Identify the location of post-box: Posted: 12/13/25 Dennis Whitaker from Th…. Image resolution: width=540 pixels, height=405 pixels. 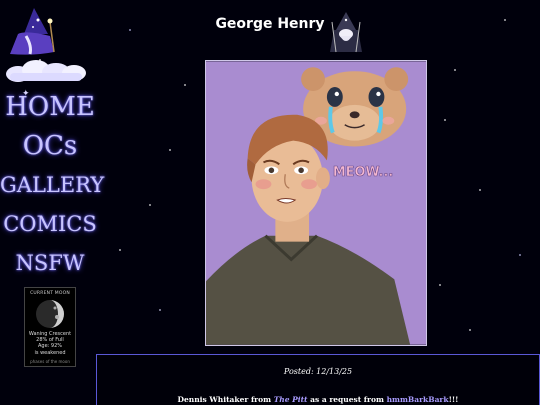
(318, 379).